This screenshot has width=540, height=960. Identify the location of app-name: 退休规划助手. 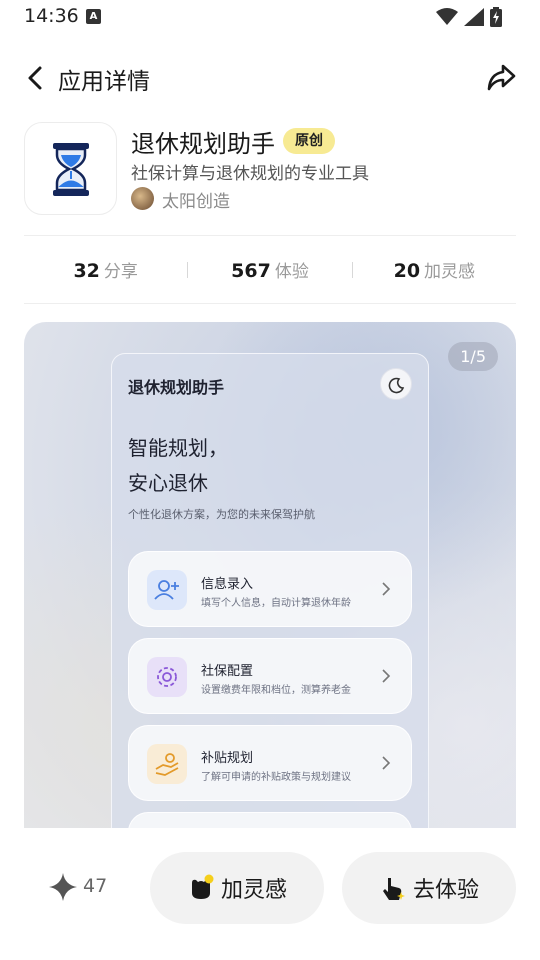
(203, 144).